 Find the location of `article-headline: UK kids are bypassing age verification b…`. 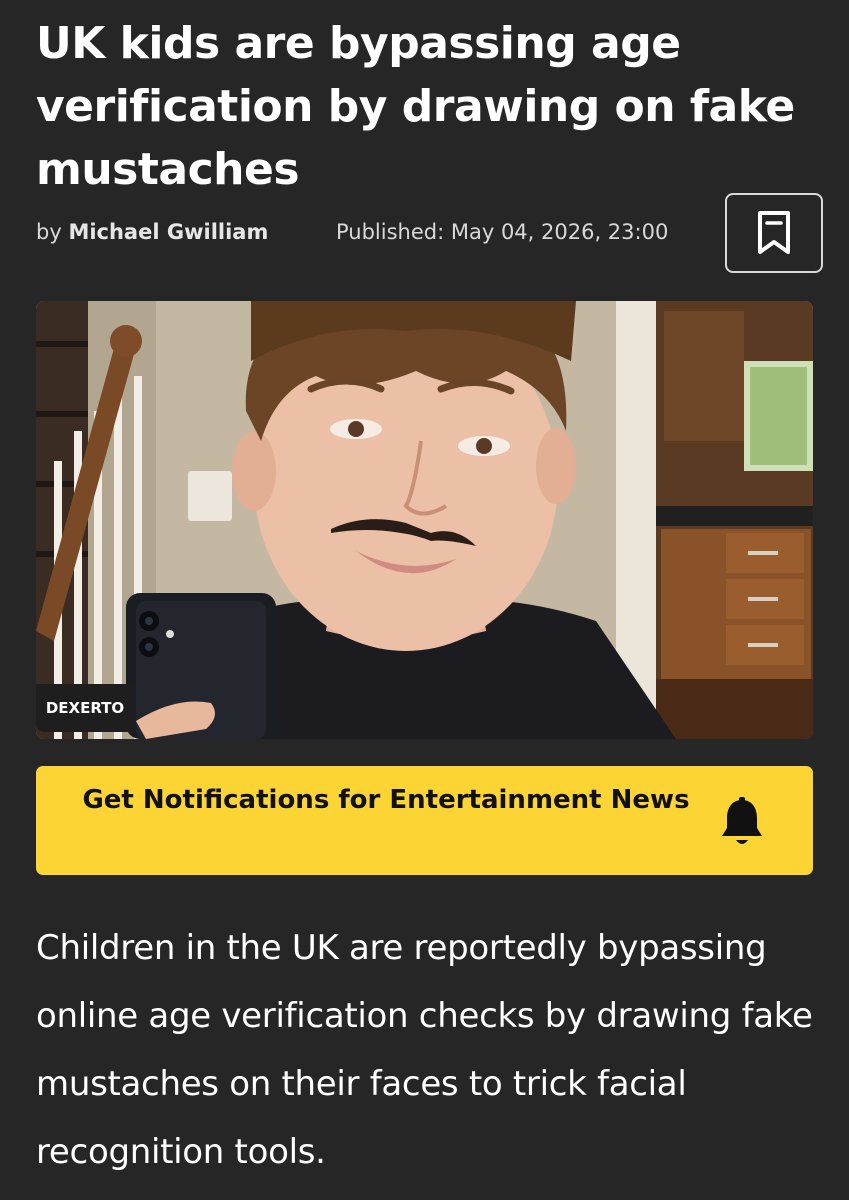

article-headline: UK kids are bypassing age verification b… is located at coordinates (415, 106).